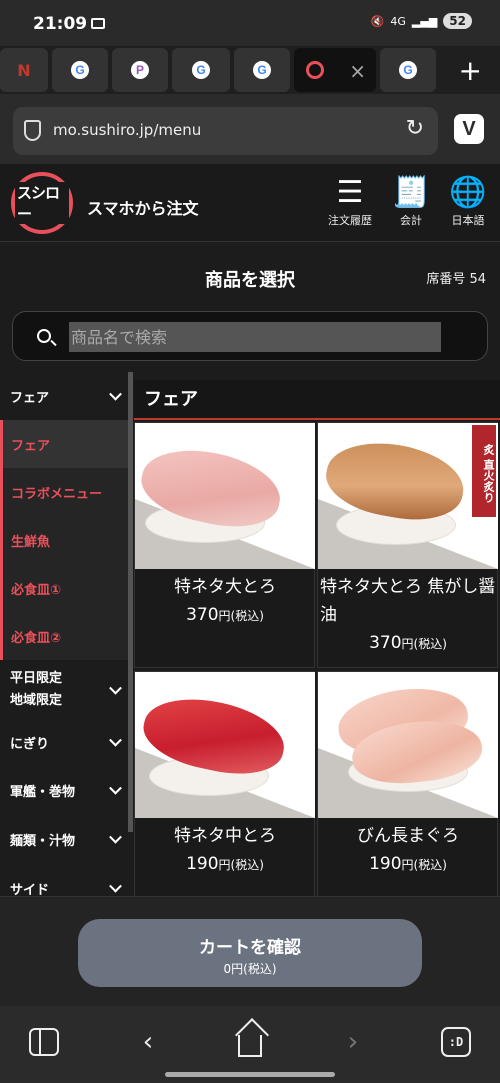  I want to click on product-image-aburi-otoro: 炙 直火炙り, so click(408, 496).